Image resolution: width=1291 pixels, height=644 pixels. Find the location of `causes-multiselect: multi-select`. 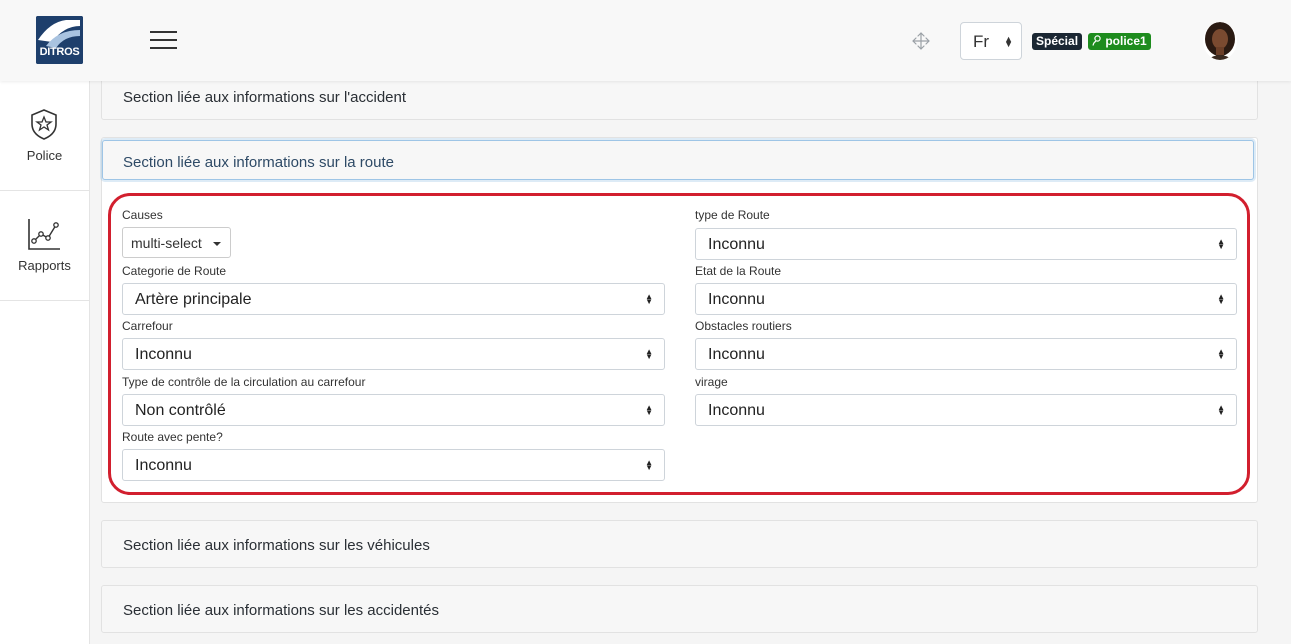

causes-multiselect: multi-select is located at coordinates (176, 242).